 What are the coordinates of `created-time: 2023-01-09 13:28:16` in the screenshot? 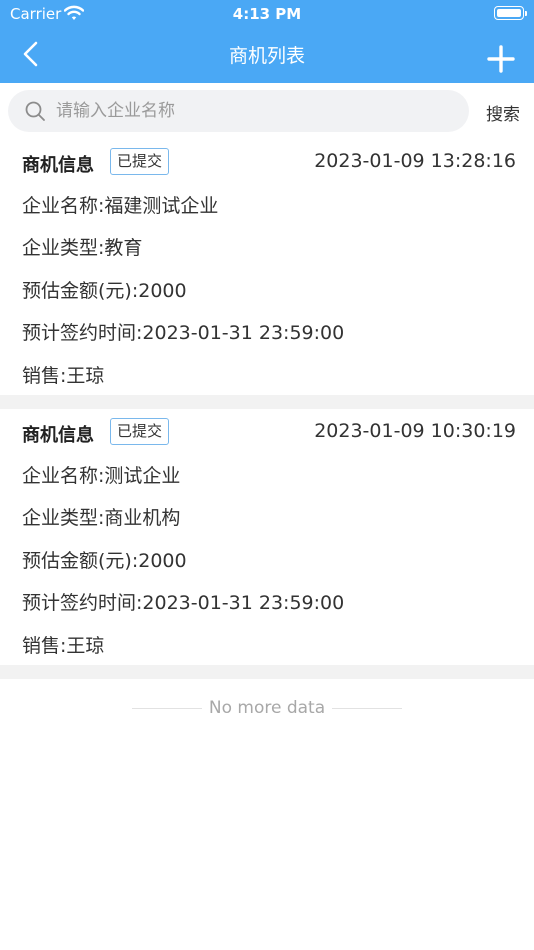 It's located at (415, 161).